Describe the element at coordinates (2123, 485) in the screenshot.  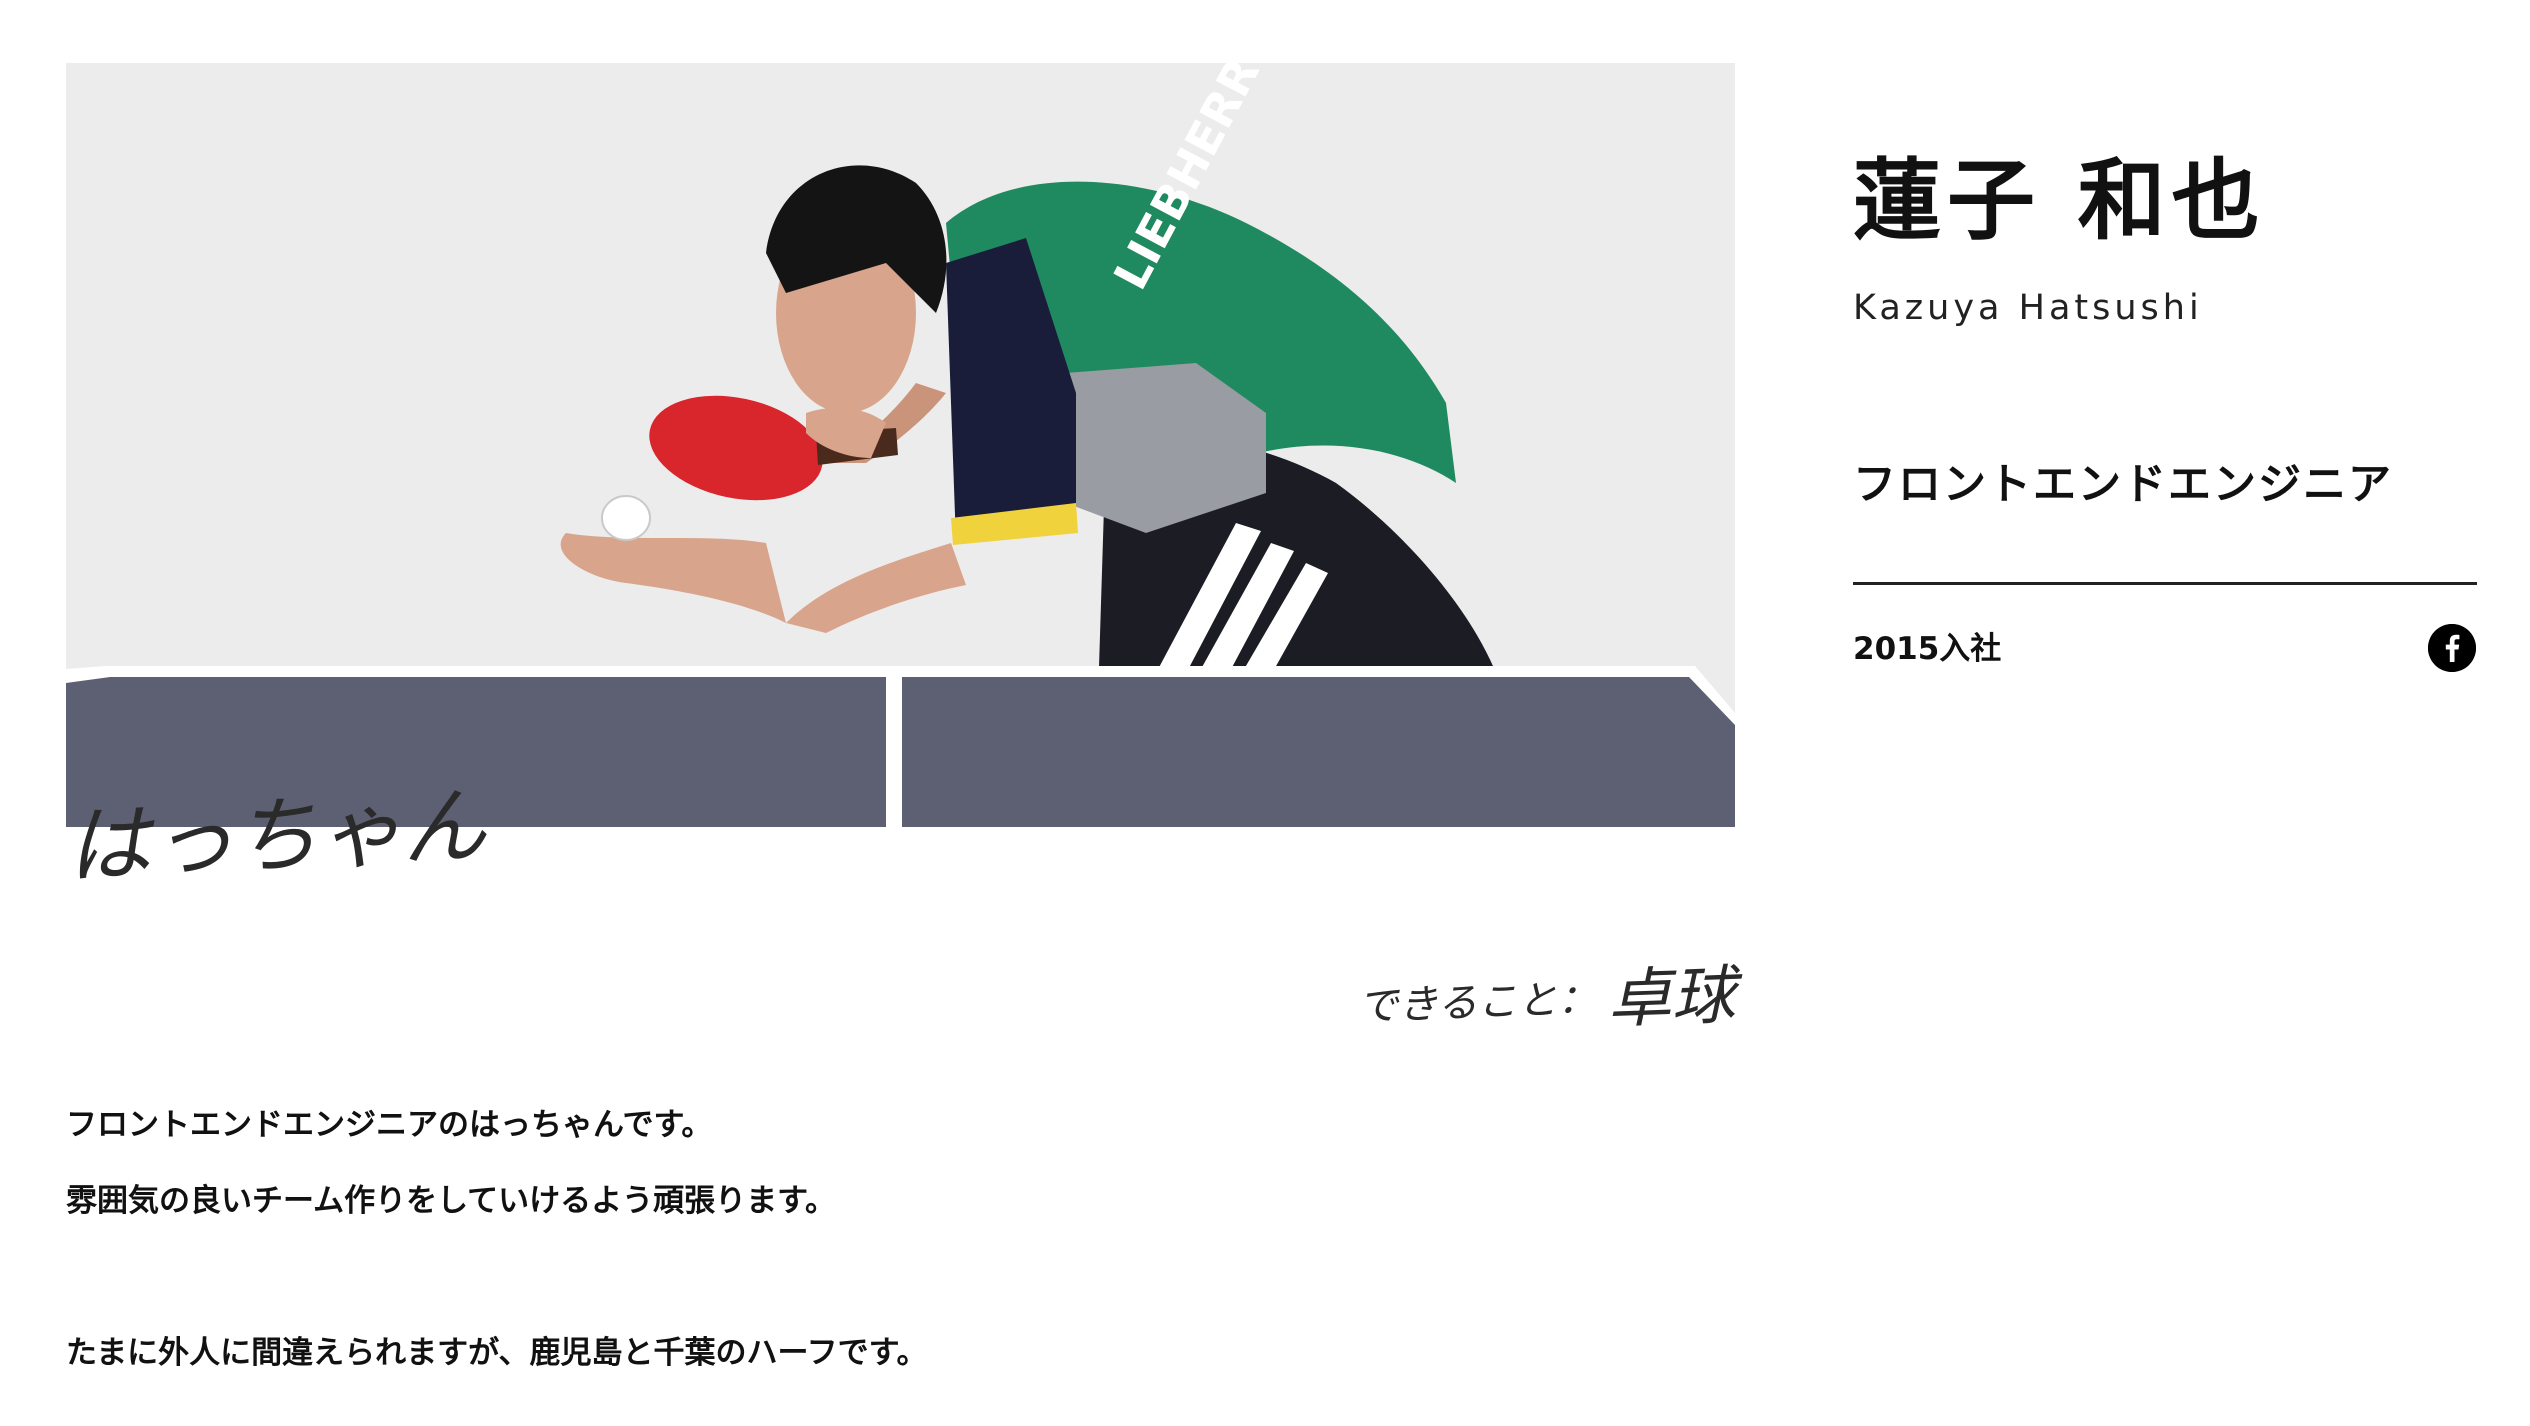
I see `member-role: フロントエンドエンジニア` at that location.